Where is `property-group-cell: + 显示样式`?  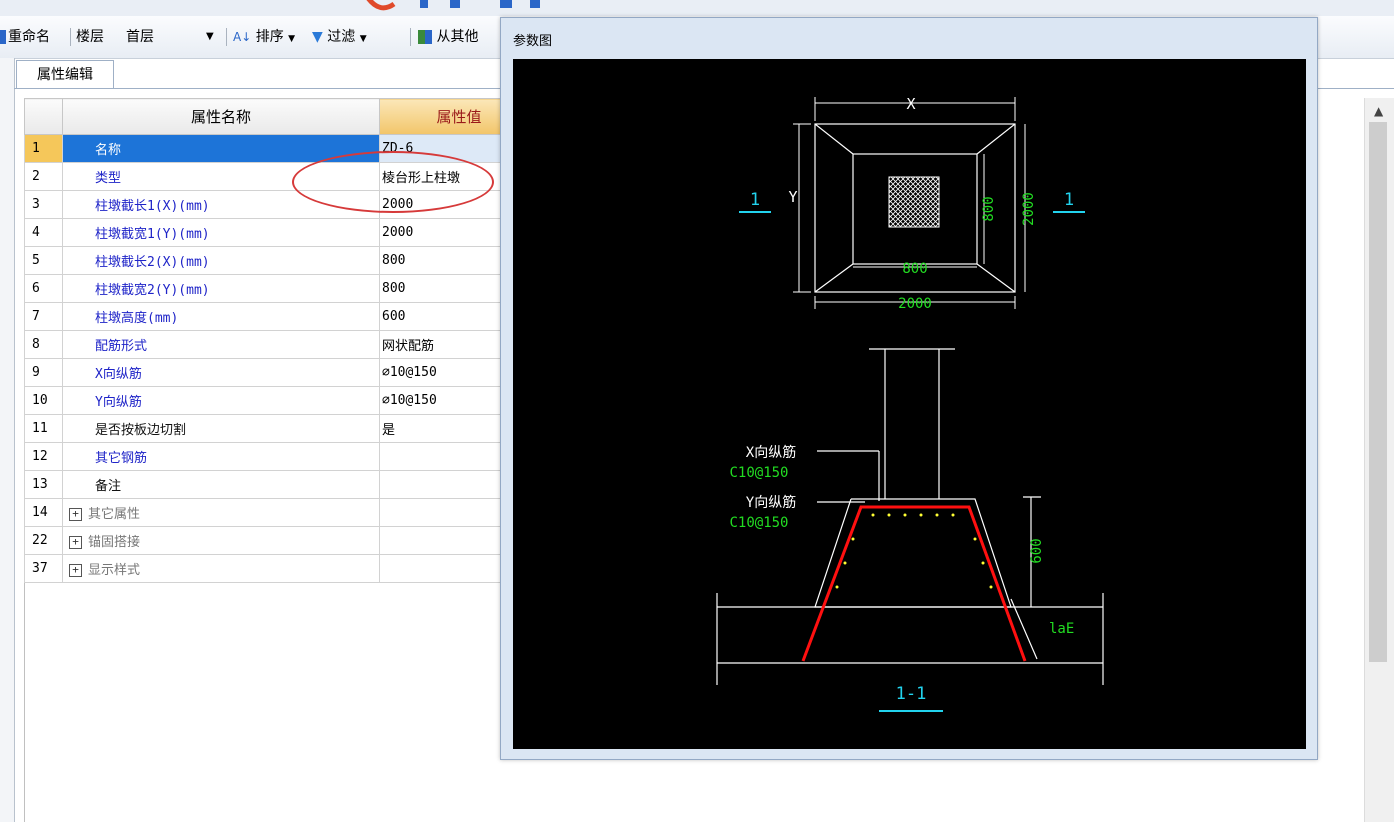
property-group-cell: + 显示样式 is located at coordinates (221, 568).